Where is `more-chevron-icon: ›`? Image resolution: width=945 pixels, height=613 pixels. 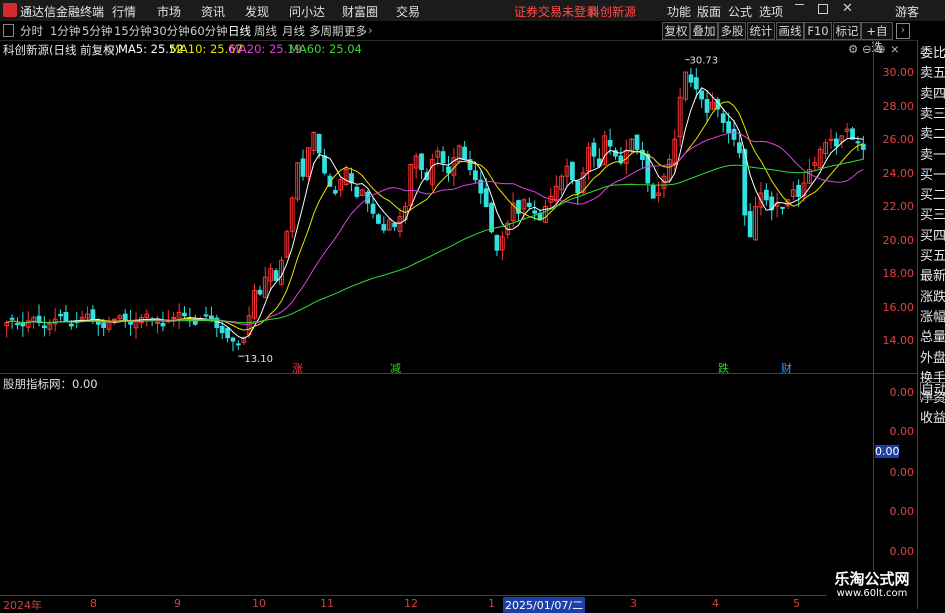
more-chevron-icon: › is located at coordinates (370, 30).